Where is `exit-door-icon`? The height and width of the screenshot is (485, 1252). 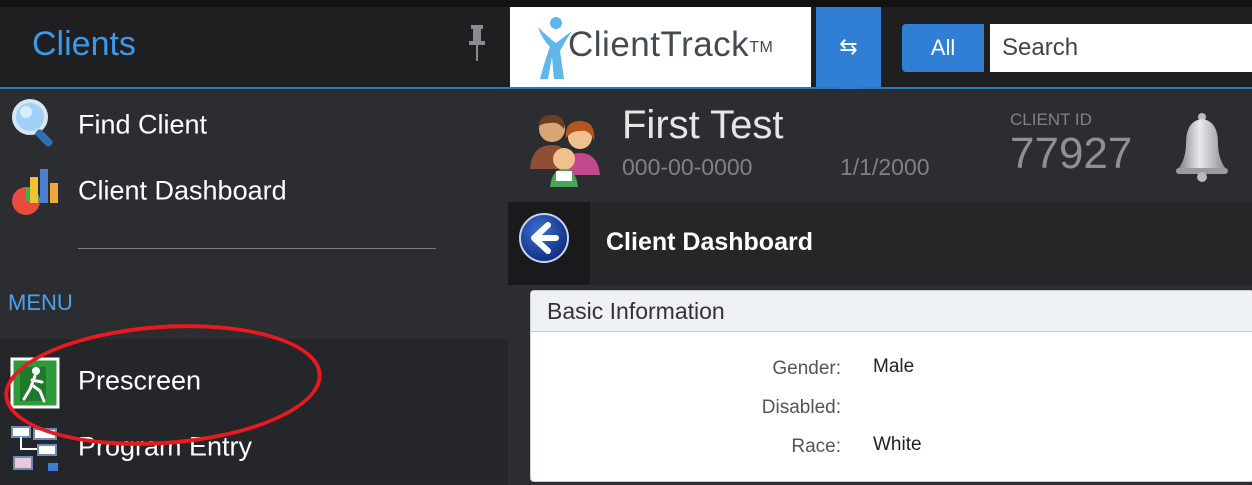 exit-door-icon is located at coordinates (35, 383).